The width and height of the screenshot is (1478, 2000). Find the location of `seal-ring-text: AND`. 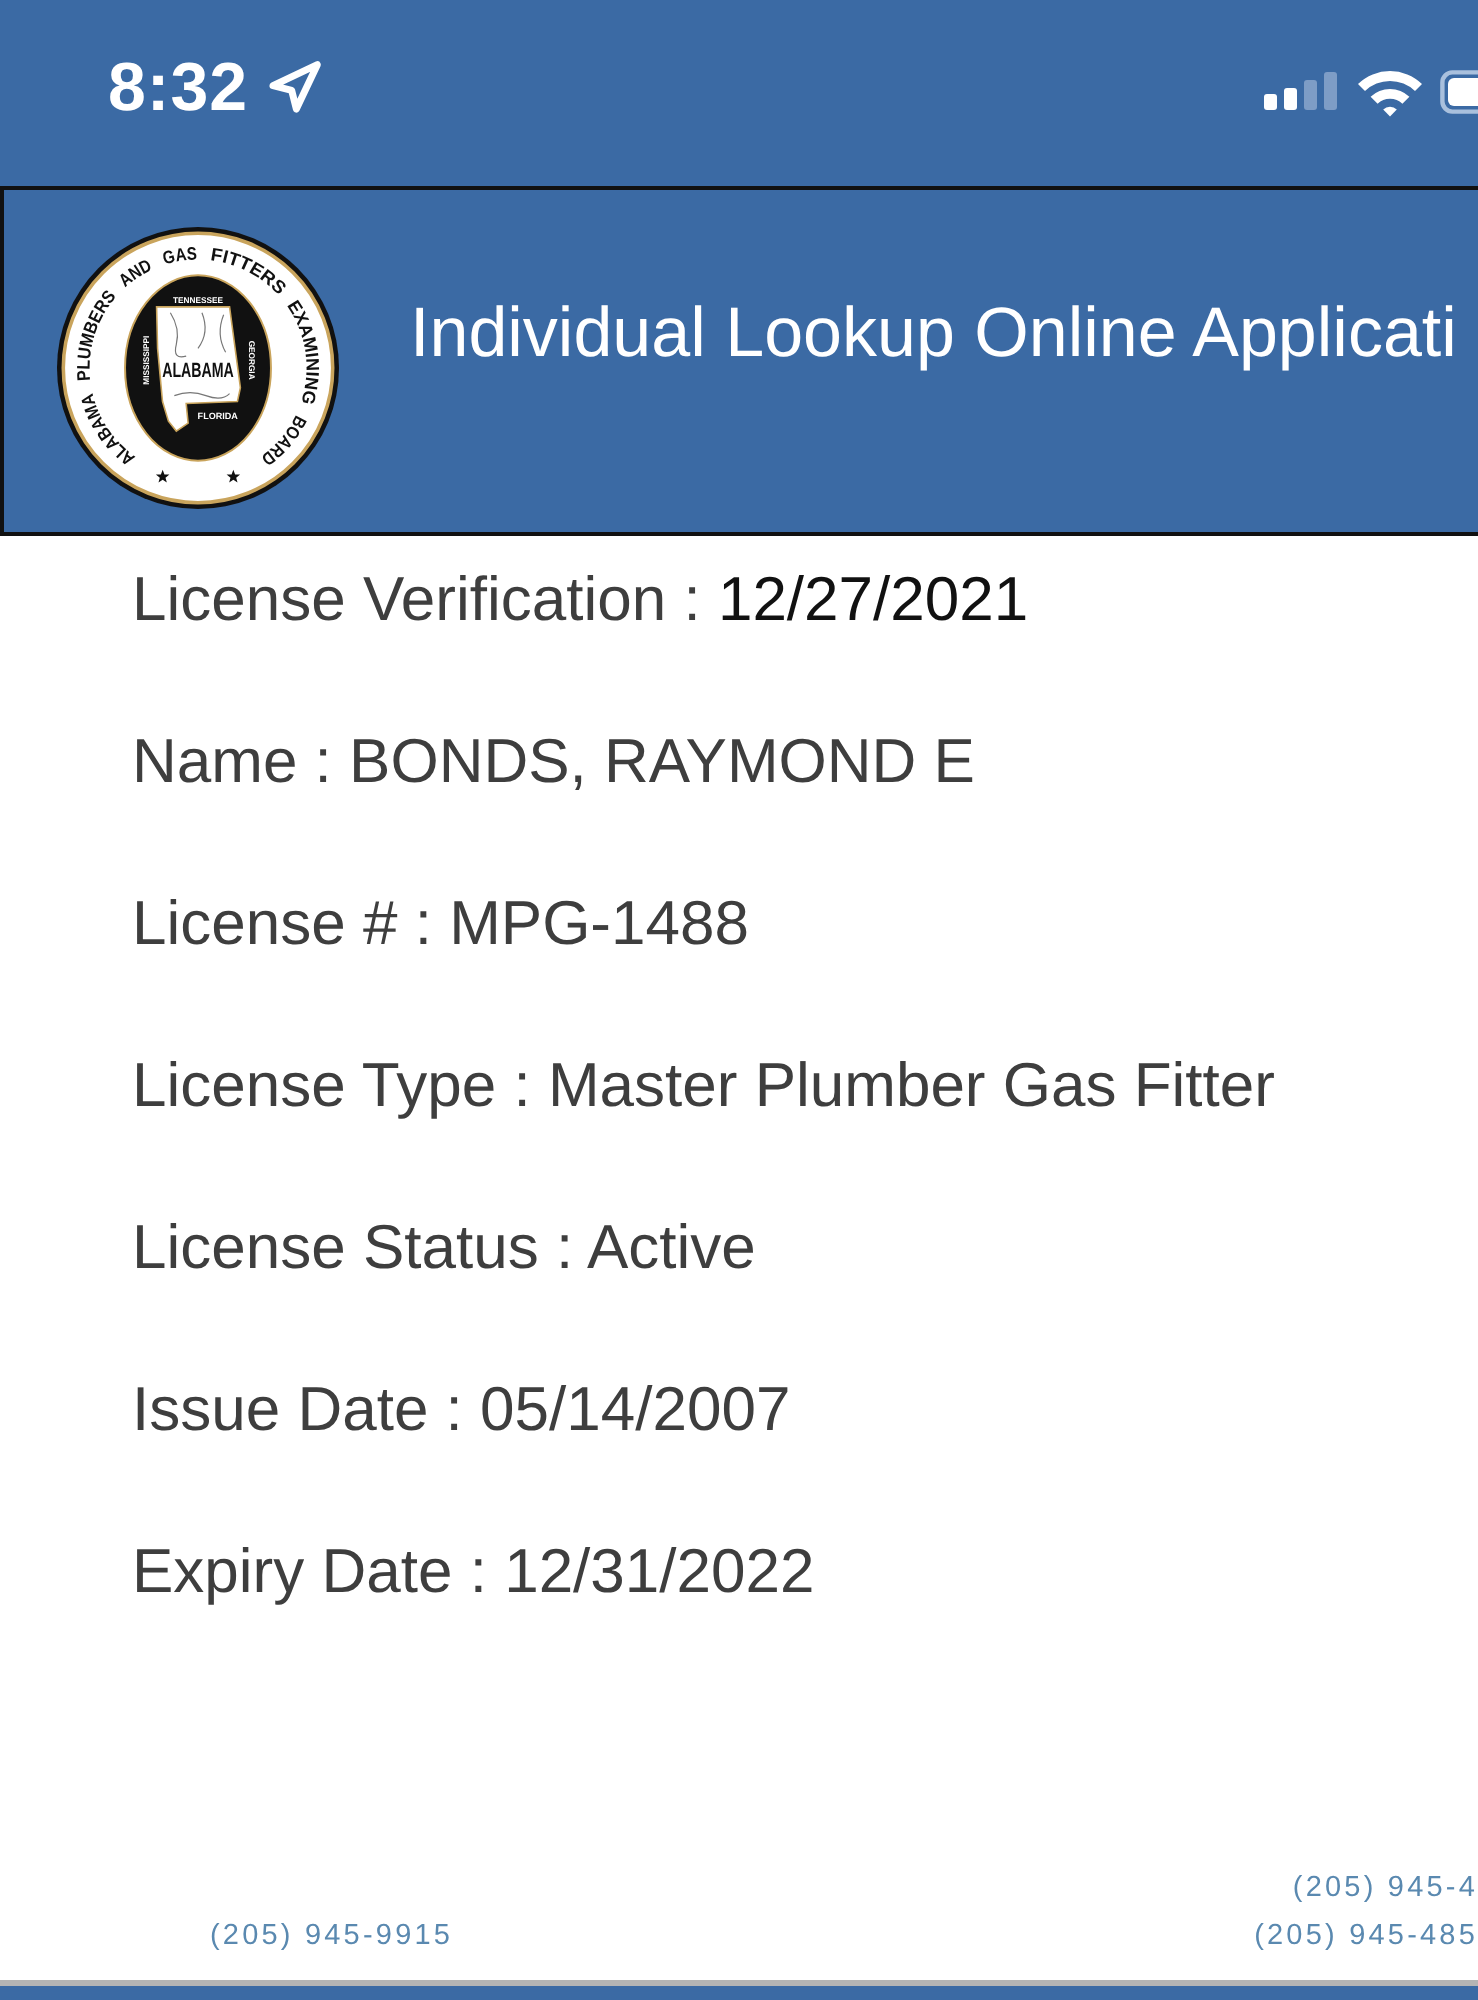

seal-ring-text: AND is located at coordinates (136, 271).